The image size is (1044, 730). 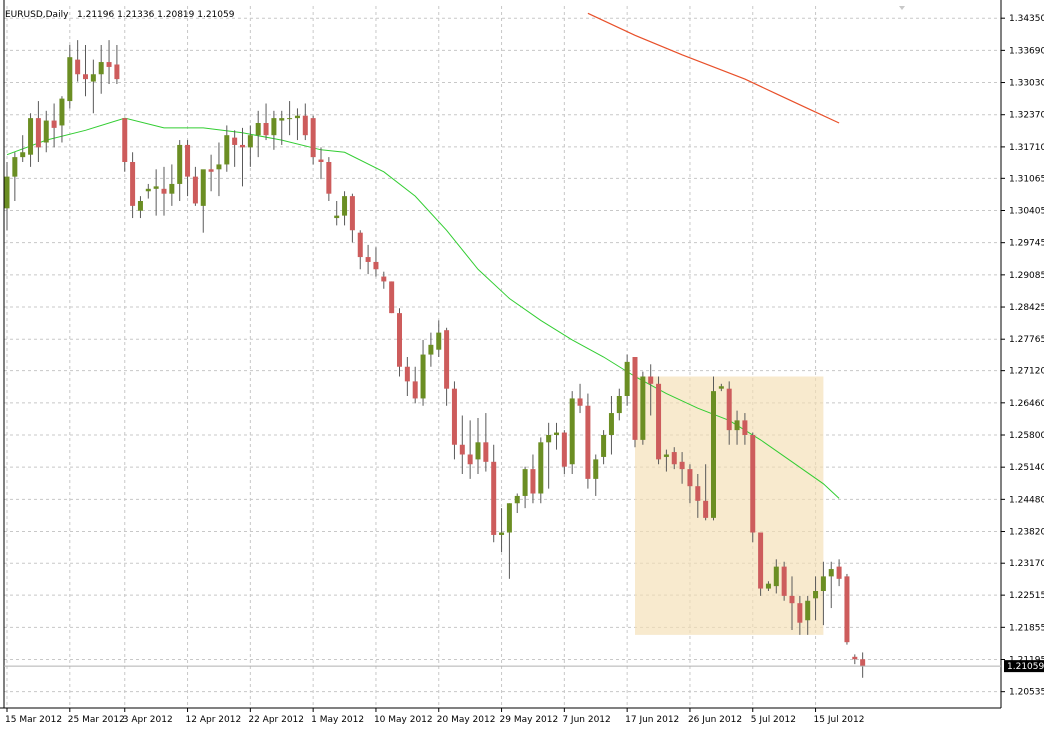 I want to click on y-tick-label: 1.26460, so click(x=1026, y=404).